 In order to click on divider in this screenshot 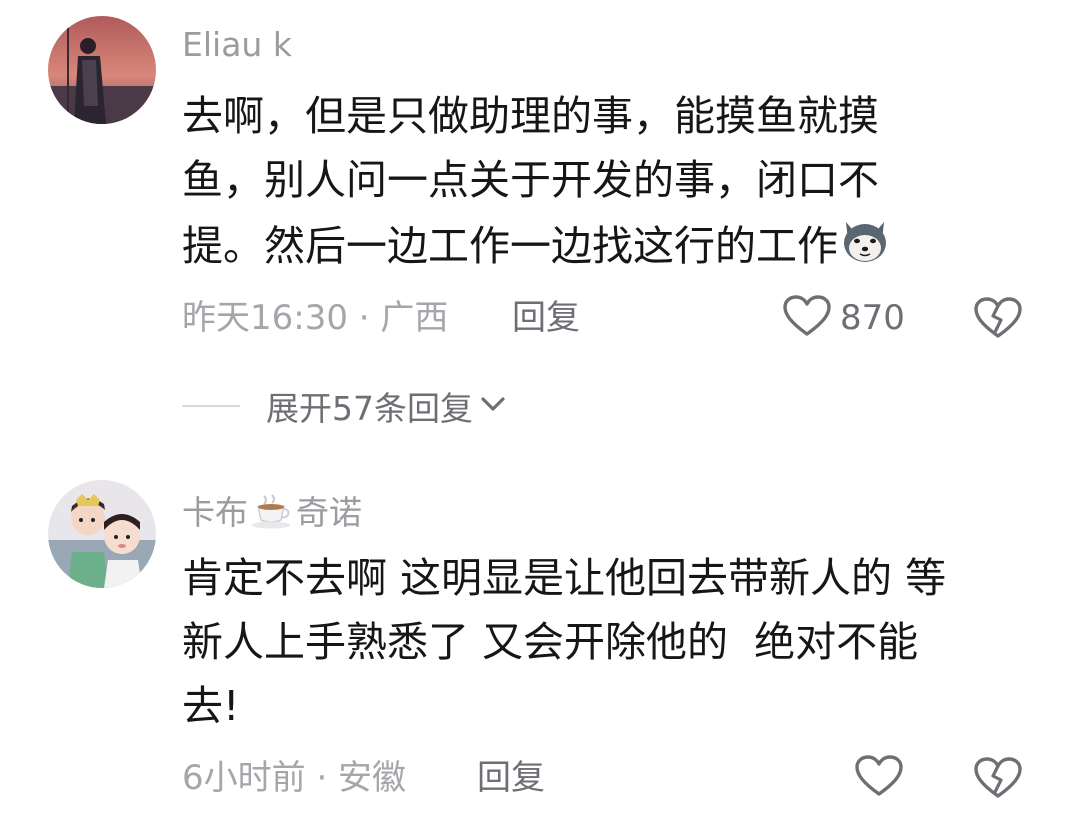, I will do `click(211, 406)`.